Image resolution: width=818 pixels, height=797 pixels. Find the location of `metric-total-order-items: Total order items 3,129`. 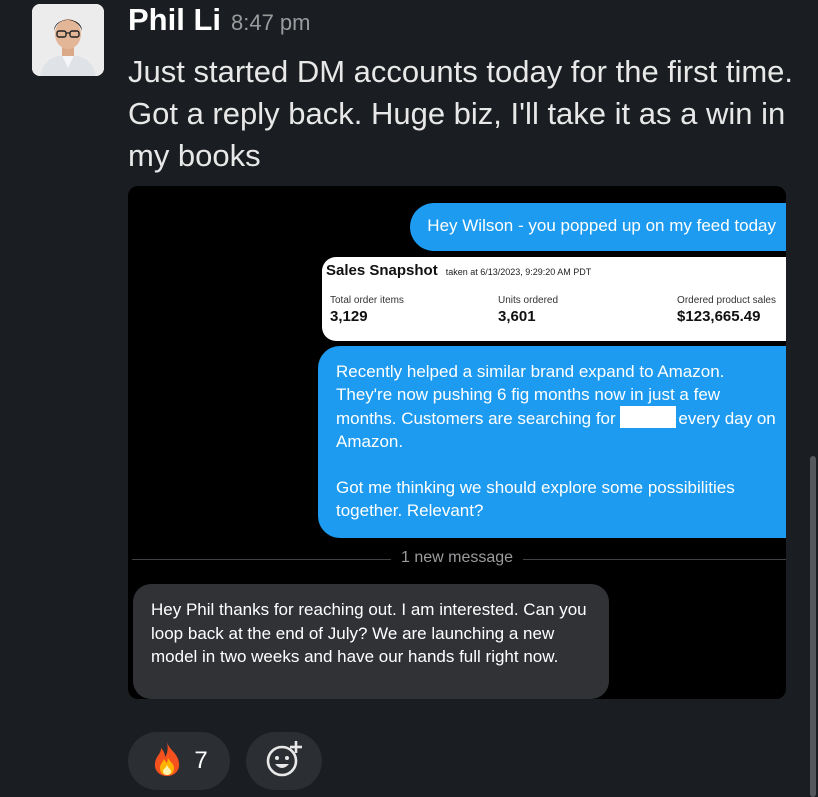

metric-total-order-items: Total order items 3,129 is located at coordinates (367, 310).